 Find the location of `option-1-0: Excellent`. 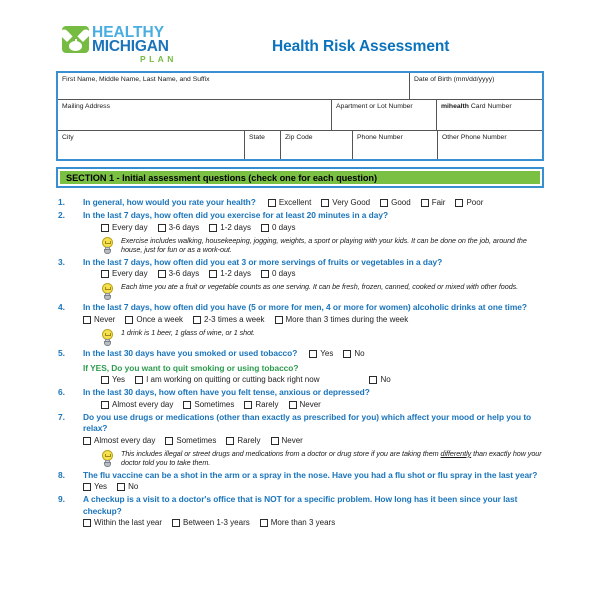

option-1-0: Excellent is located at coordinates (289, 203).